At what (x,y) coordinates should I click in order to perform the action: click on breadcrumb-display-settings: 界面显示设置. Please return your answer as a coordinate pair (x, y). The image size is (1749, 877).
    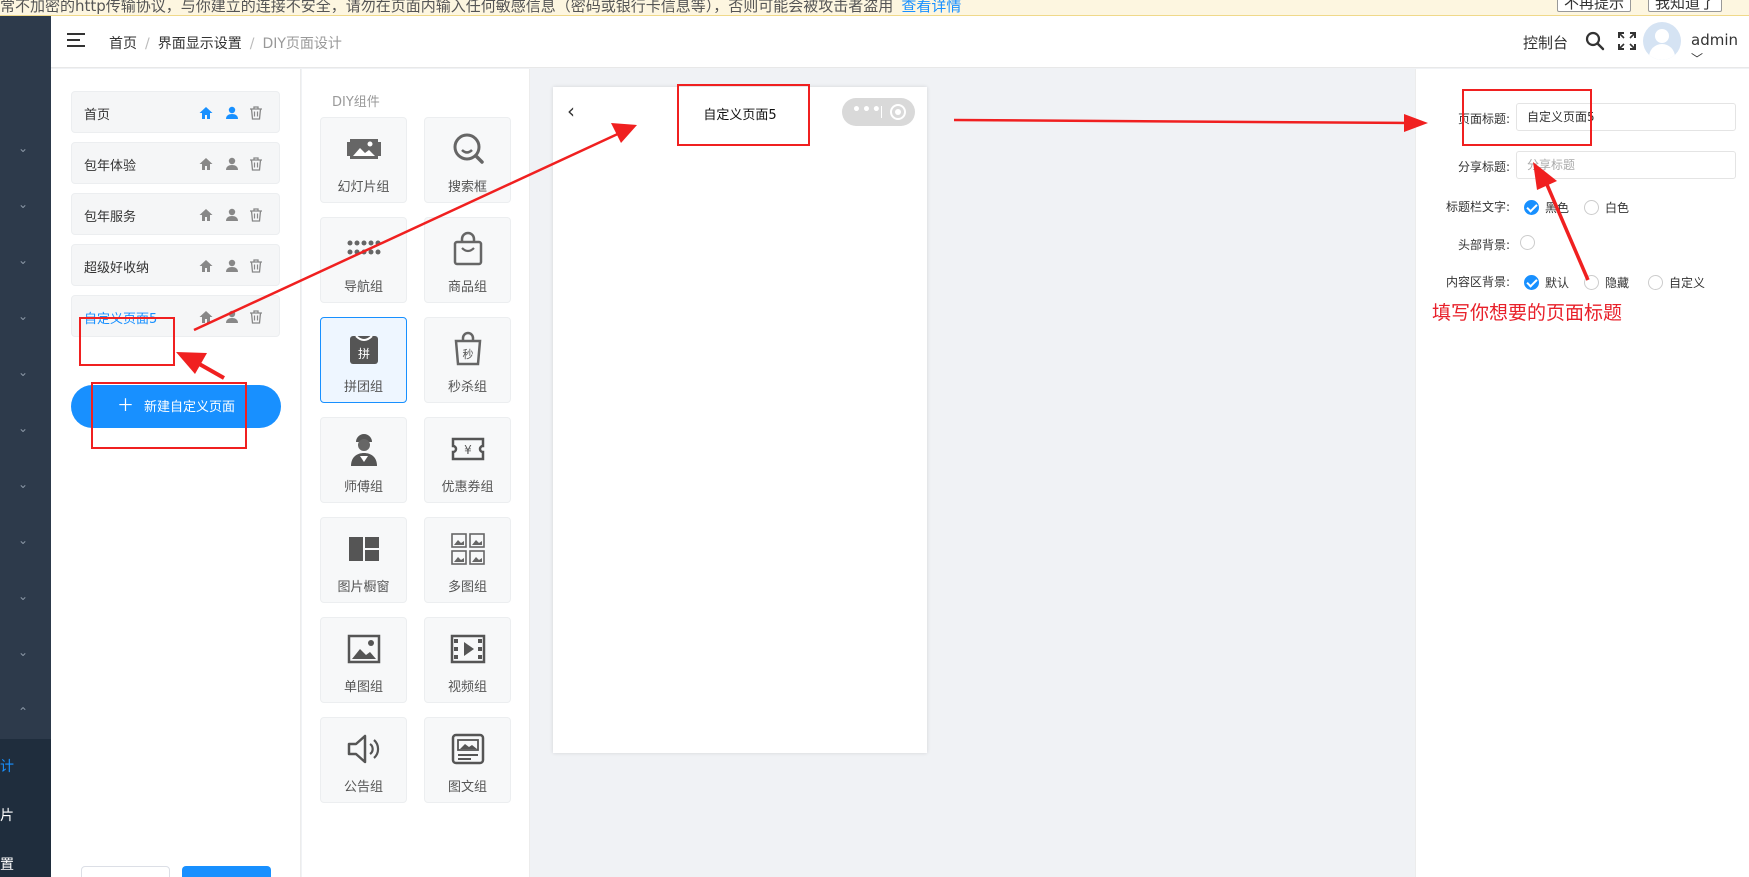
    Looking at the image, I should click on (200, 44).